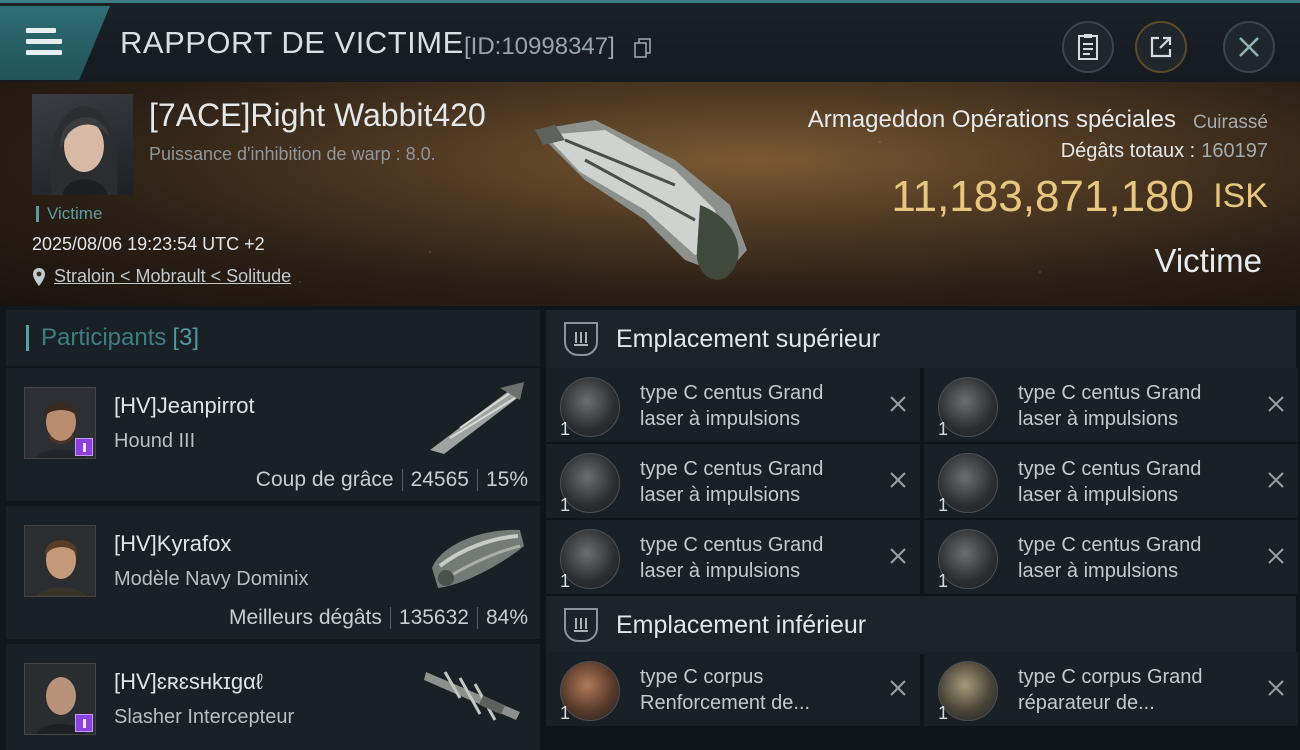  I want to click on share-button, so click(1161, 47).